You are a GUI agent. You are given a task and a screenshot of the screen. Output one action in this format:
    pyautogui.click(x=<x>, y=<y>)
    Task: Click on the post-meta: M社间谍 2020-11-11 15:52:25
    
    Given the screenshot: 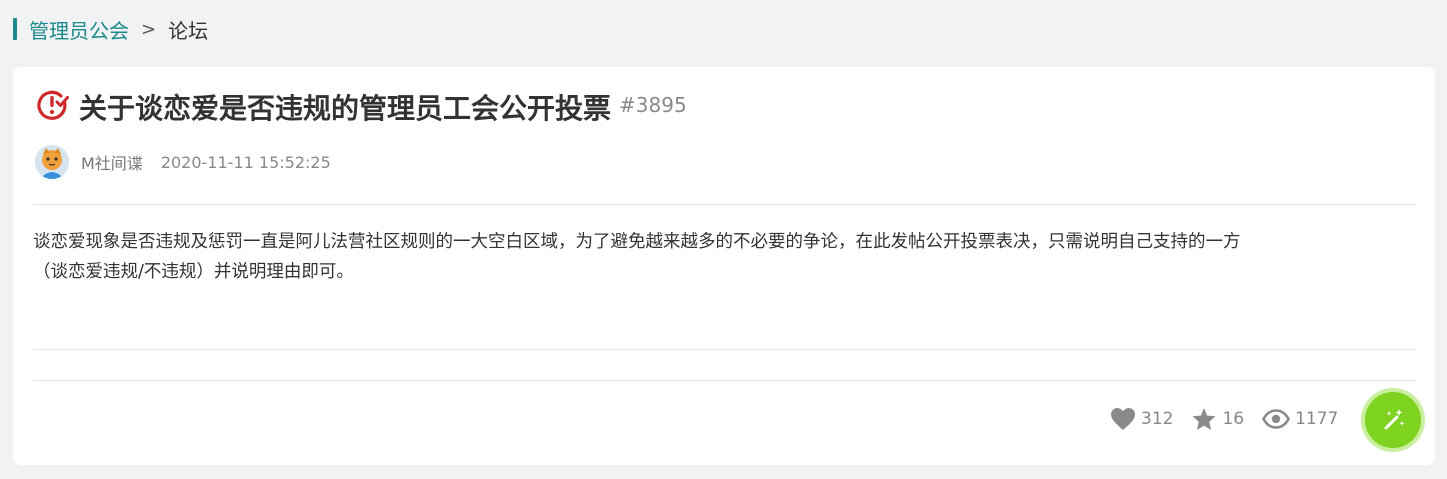 What is the action you would take?
    pyautogui.click(x=183, y=162)
    